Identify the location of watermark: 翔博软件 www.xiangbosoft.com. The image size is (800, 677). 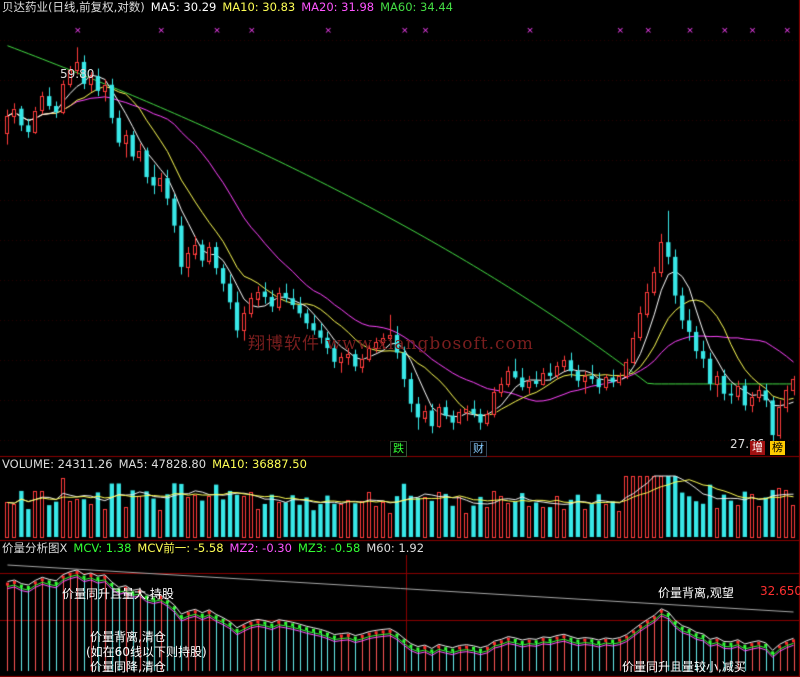
(391, 344).